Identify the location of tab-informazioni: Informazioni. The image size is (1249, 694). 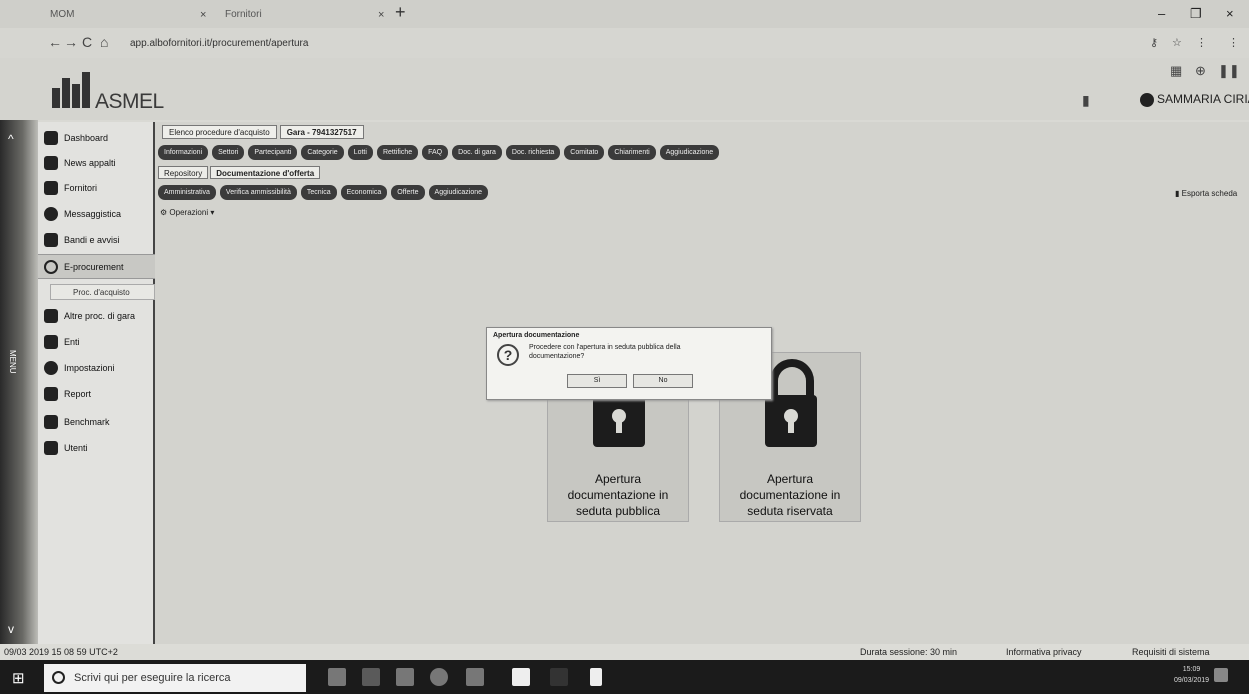
(183, 152).